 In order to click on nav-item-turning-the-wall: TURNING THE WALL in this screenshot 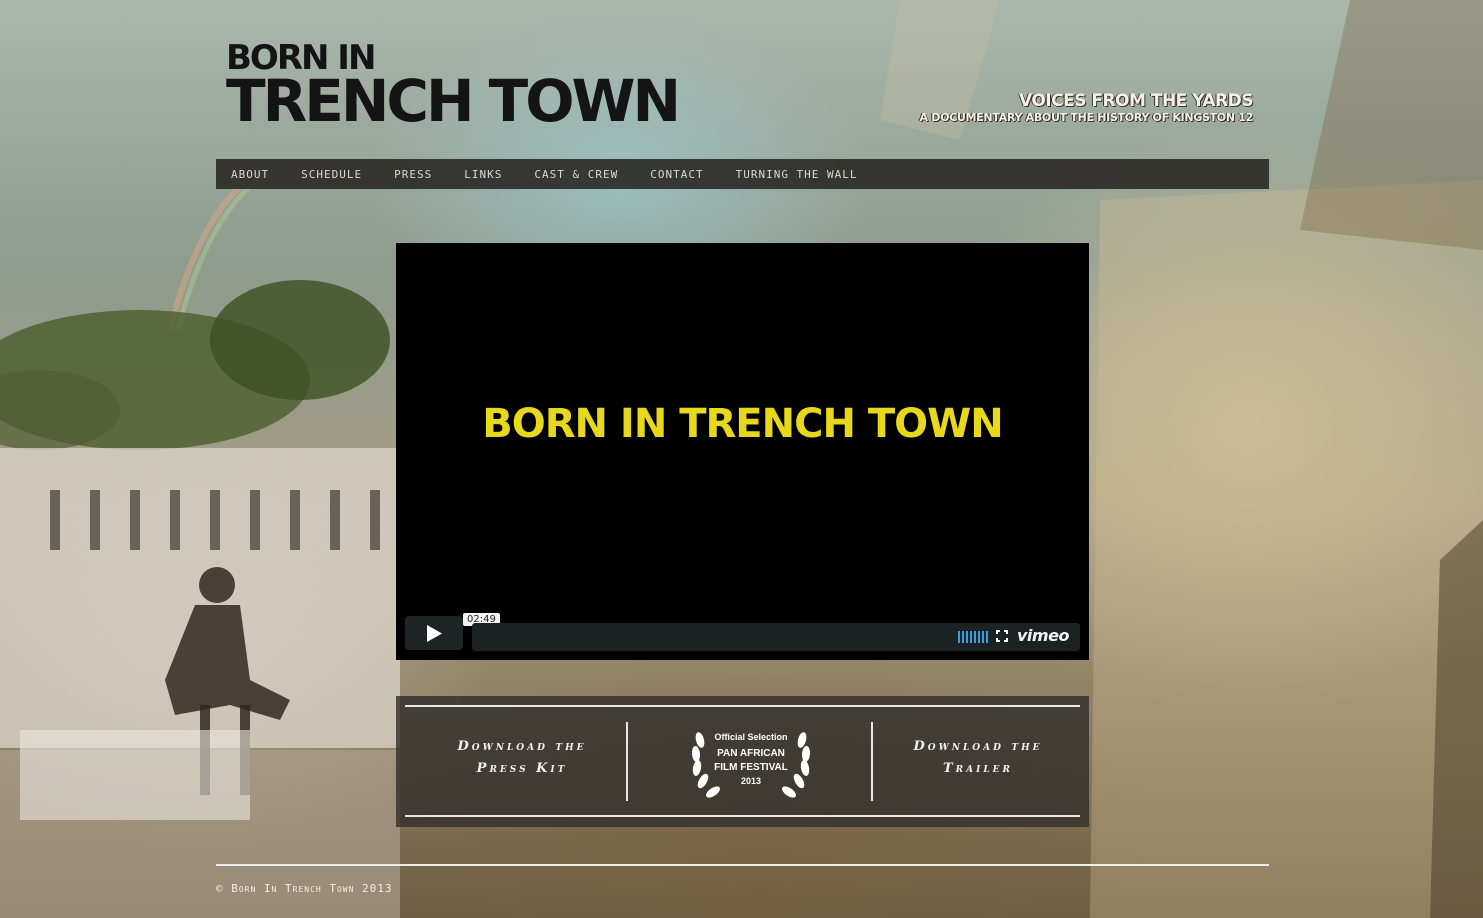, I will do `click(797, 174)`.